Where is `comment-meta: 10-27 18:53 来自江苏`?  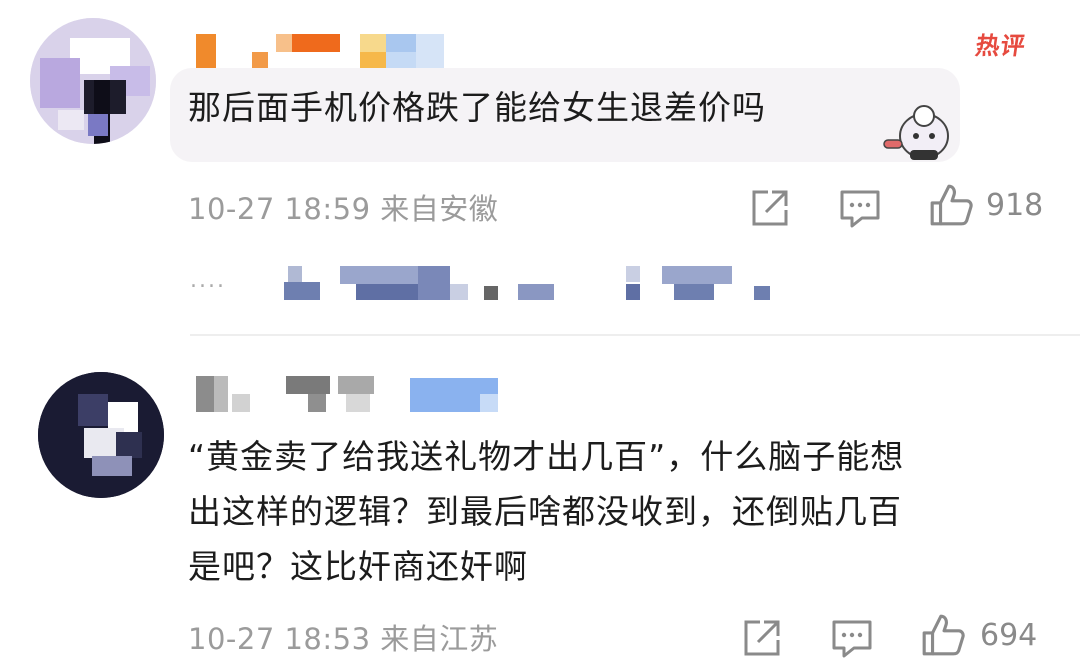
comment-meta: 10-27 18:53 来自江苏 is located at coordinates (343, 637).